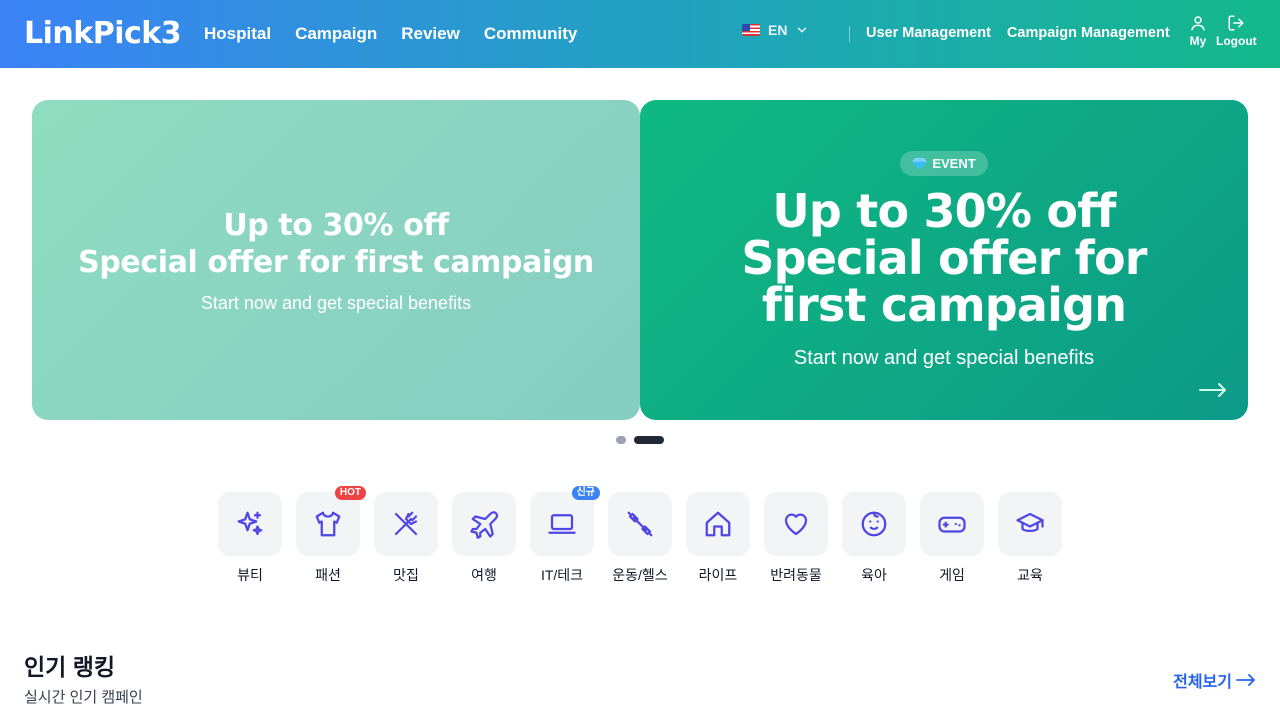  What do you see at coordinates (640, 575) in the screenshot?
I see `category-label: 운동/헬스` at bounding box center [640, 575].